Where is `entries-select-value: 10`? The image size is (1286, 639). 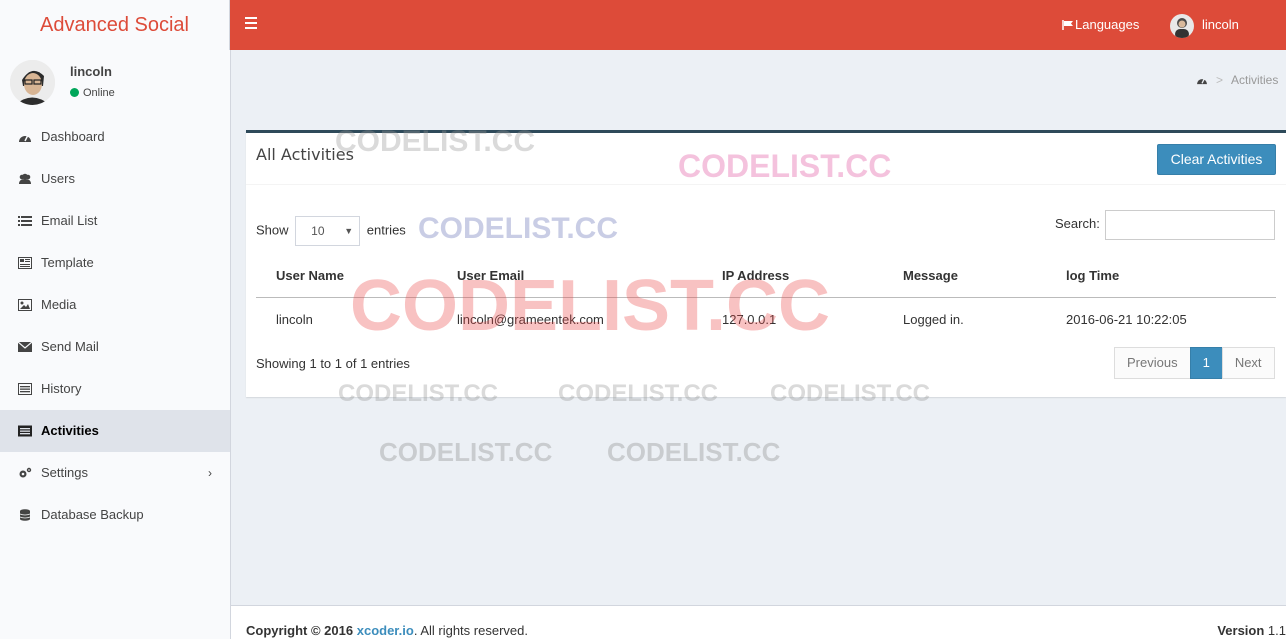 entries-select-value: 10 is located at coordinates (318, 231).